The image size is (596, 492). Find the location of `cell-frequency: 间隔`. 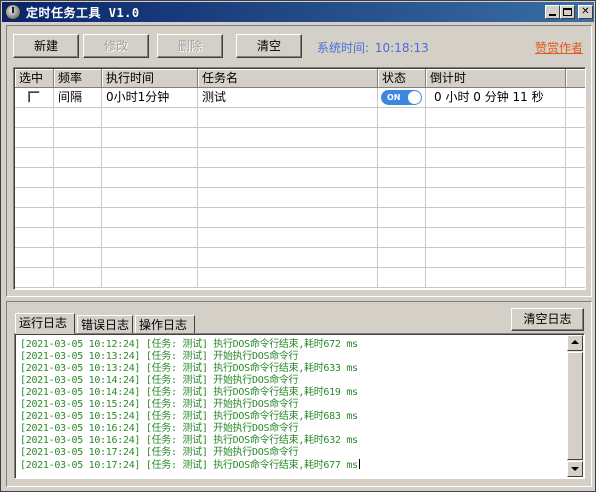

cell-frequency: 间隔 is located at coordinates (78, 98).